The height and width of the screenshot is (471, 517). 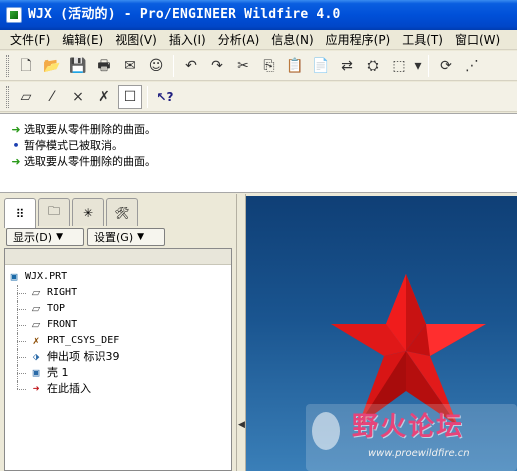 I want to click on tree-root: ▣ WJX.PRT, so click(x=119, y=277).